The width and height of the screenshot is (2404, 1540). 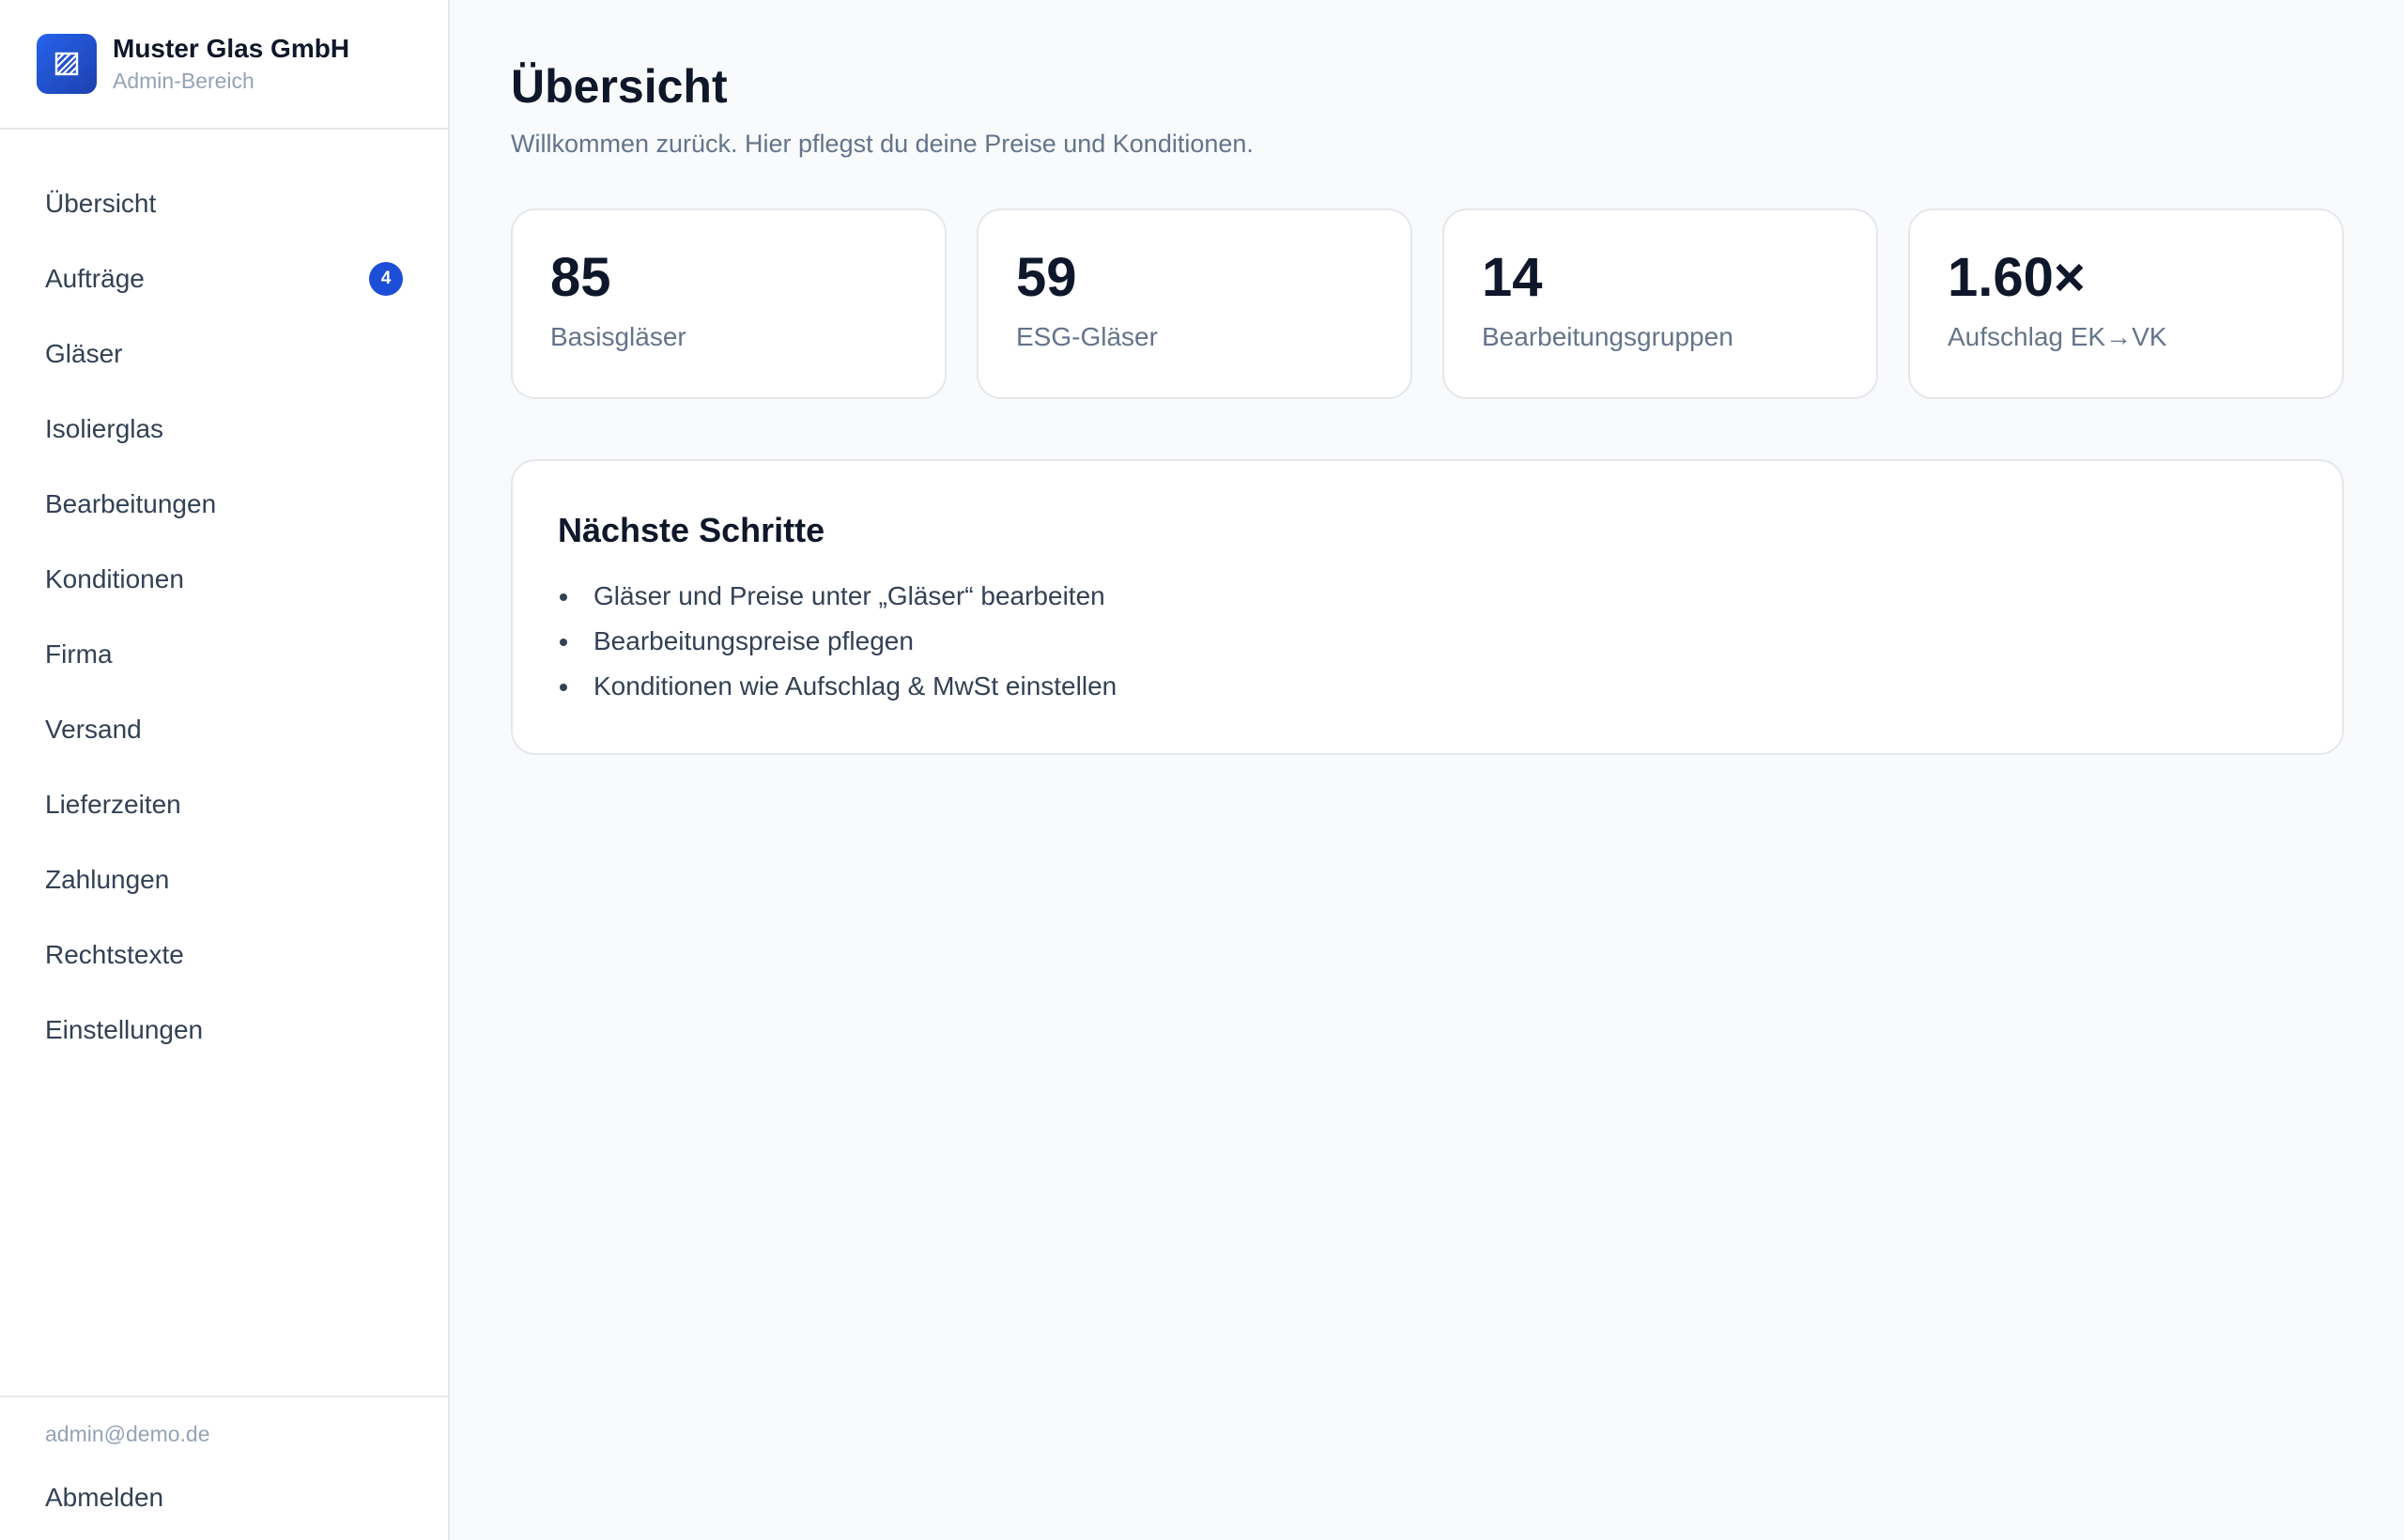 I want to click on stat-label: Basisgläser, so click(x=618, y=336).